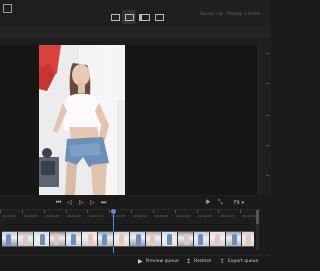 This screenshot has width=320, height=271. I want to click on compare-view-button, so click(159, 17).